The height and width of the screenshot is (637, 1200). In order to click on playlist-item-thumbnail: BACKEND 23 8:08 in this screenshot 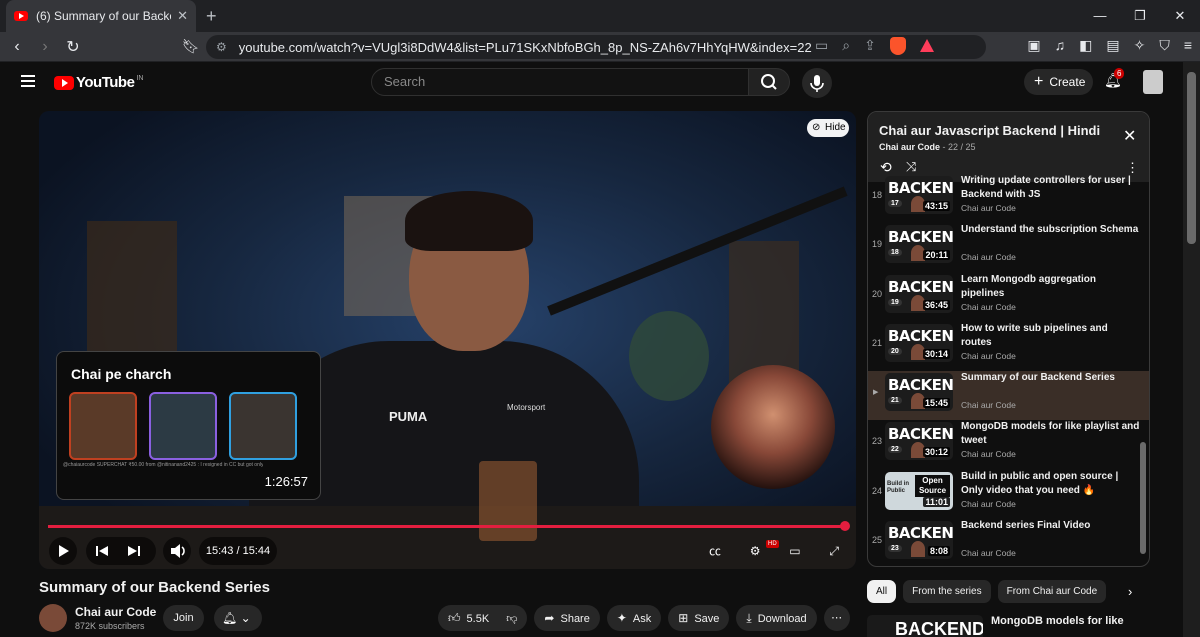, I will do `click(919, 540)`.